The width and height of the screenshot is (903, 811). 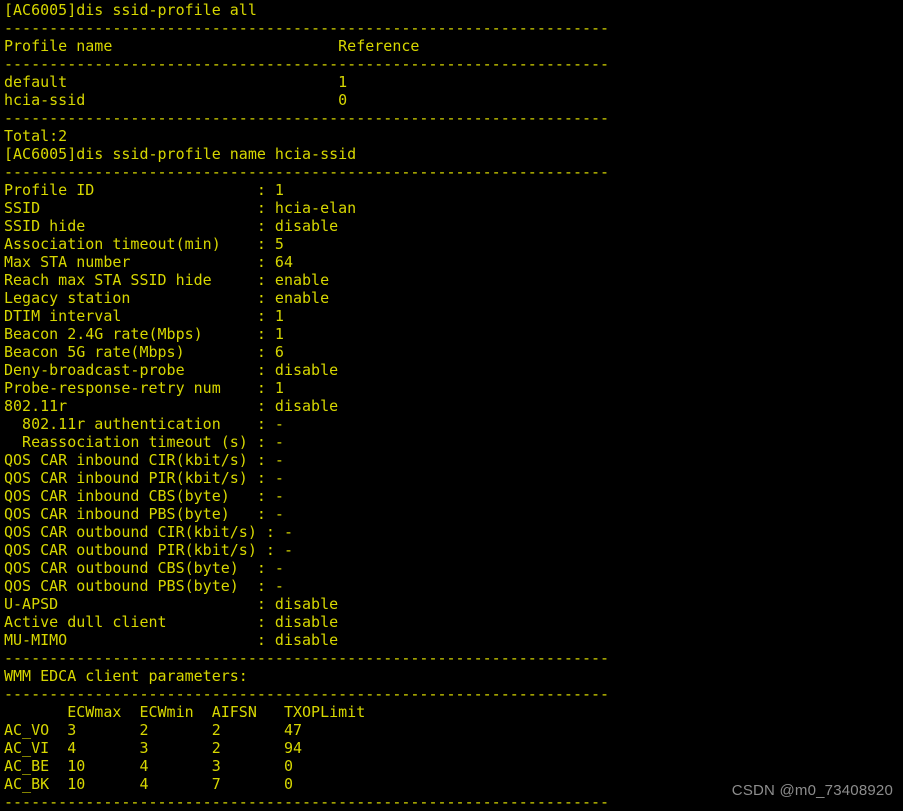 I want to click on profile-field-row: Probe-response-retry num : 1, so click(x=144, y=388).